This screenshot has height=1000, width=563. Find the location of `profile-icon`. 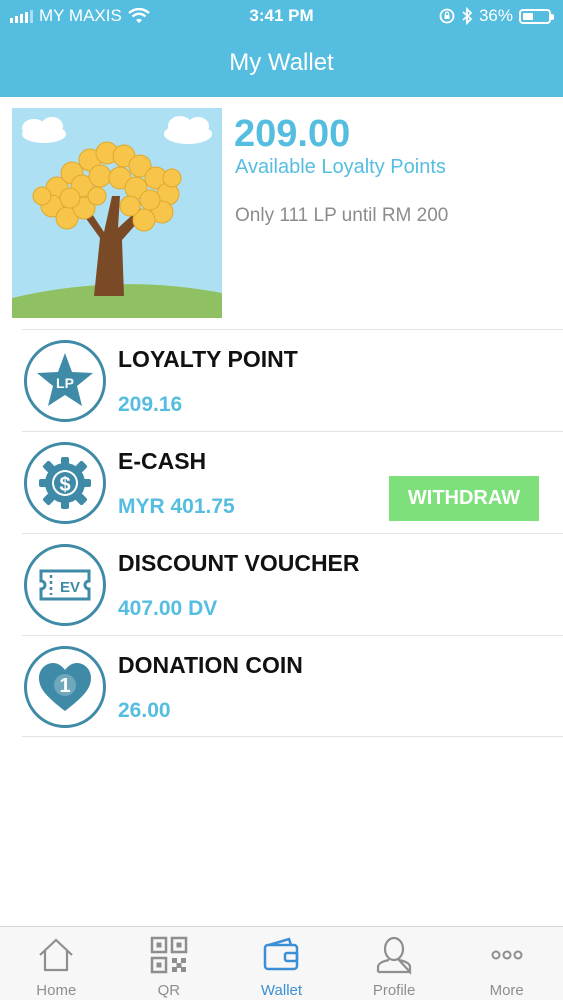

profile-icon is located at coordinates (394, 955).